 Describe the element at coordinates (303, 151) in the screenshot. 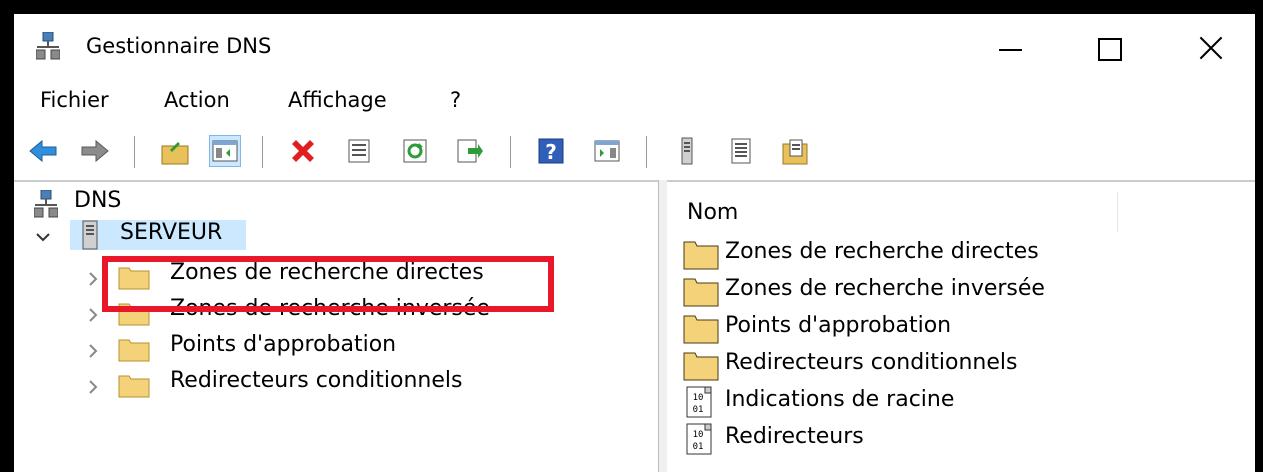

I see `delete-icon` at that location.